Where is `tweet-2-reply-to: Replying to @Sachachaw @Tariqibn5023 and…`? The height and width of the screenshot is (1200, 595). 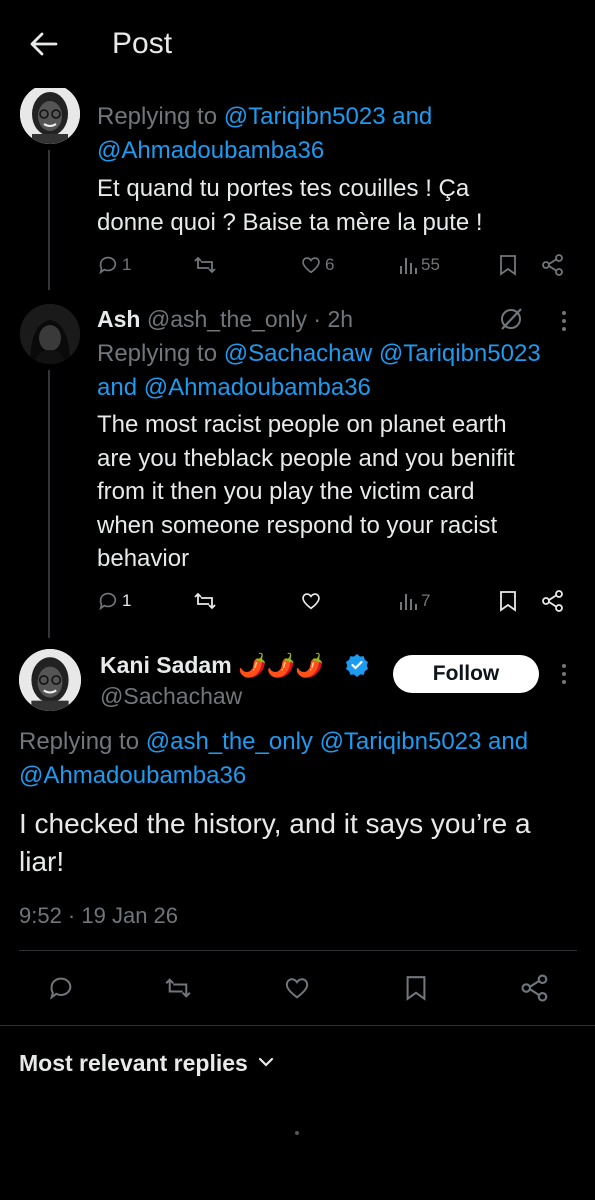 tweet-2-reply-to: Replying to @Sachachaw @Tariqibn5023 and… is located at coordinates (319, 370).